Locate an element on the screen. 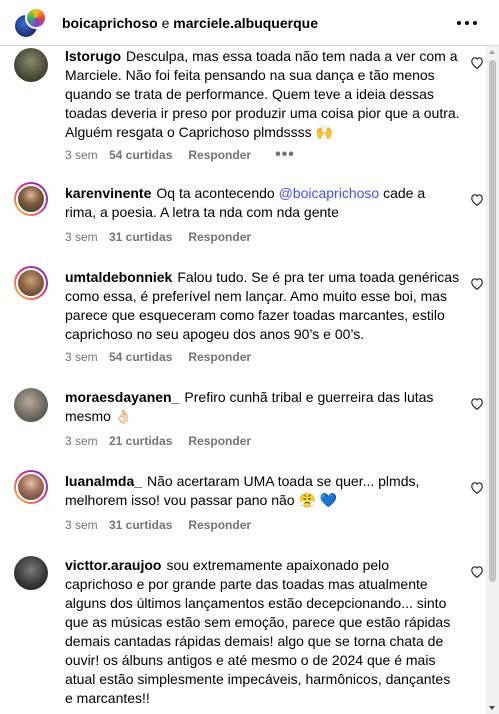 The width and height of the screenshot is (499, 714). comment-username: moraesdayanen_ is located at coordinates (122, 397).